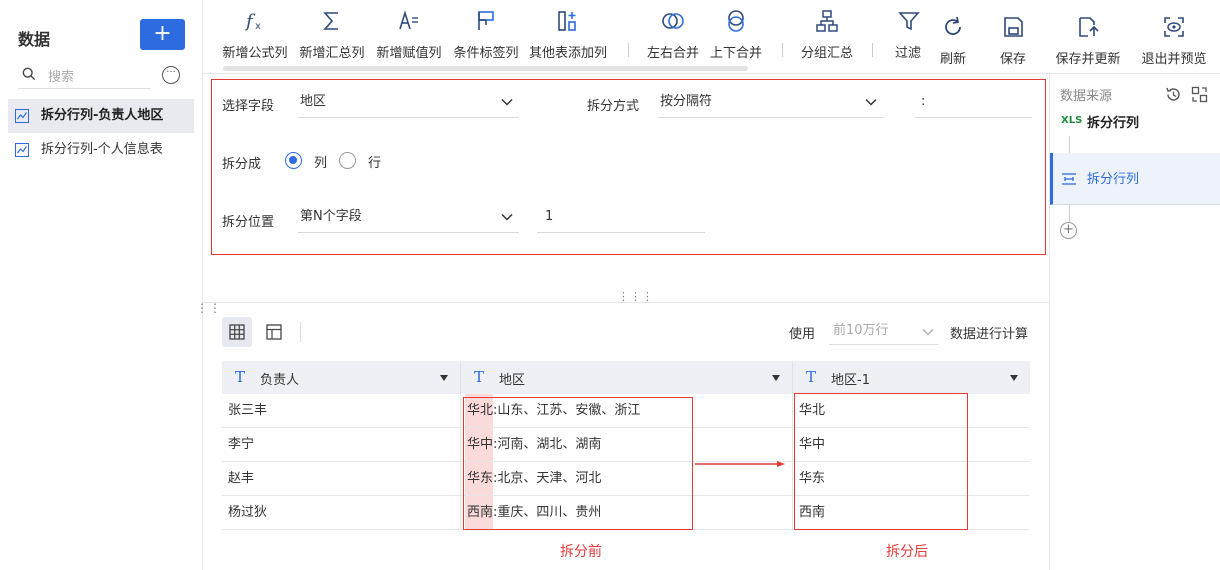 This screenshot has height=570, width=1220. I want to click on radio-column-label: 列, so click(321, 163).